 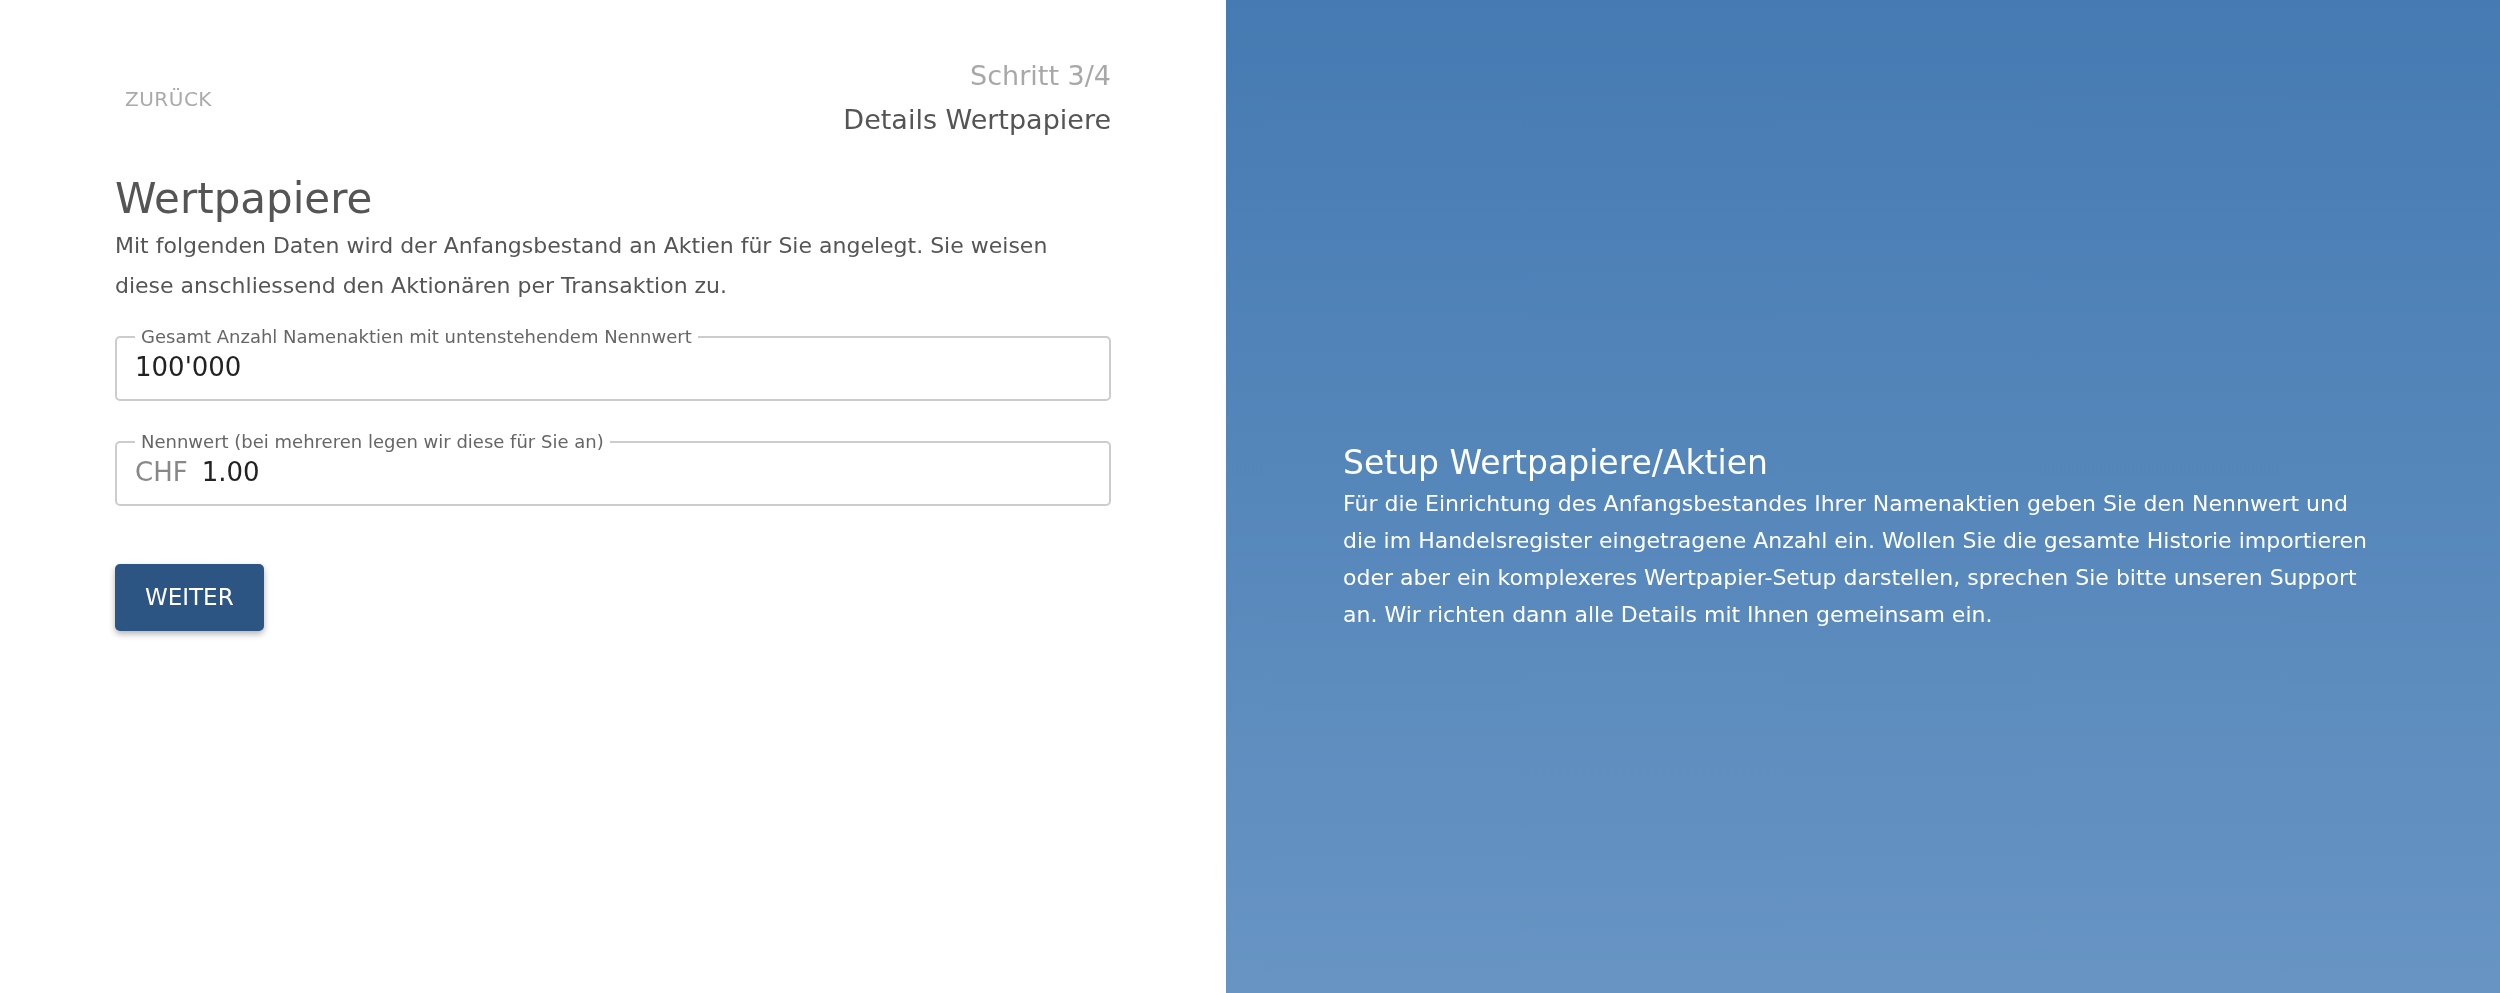 I want to click on field-label: Gesamt Anzahl Namenaktien mit untenstehendem Nennwert, so click(x=416, y=337).